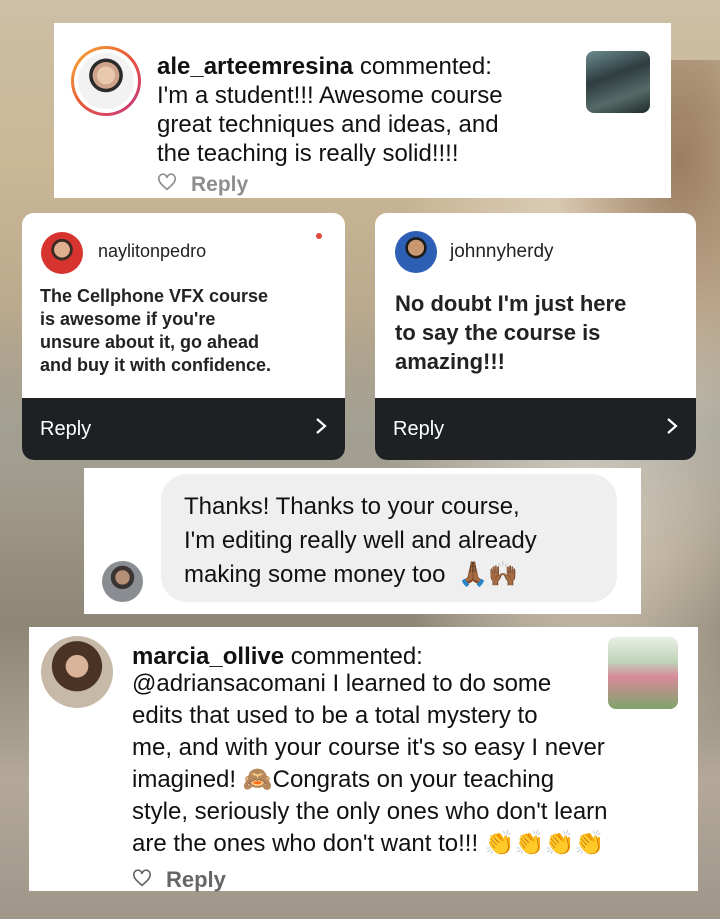 This screenshot has height=919, width=720. What do you see at coordinates (488, 574) in the screenshot?
I see `pray-clap-emoji: 🙏🏾🙌🏾` at bounding box center [488, 574].